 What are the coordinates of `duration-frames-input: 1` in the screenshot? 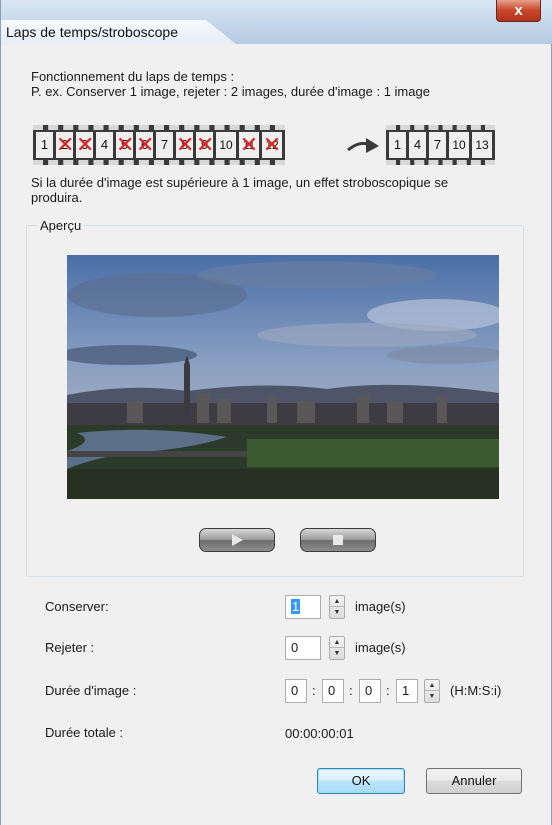 It's located at (407, 691).